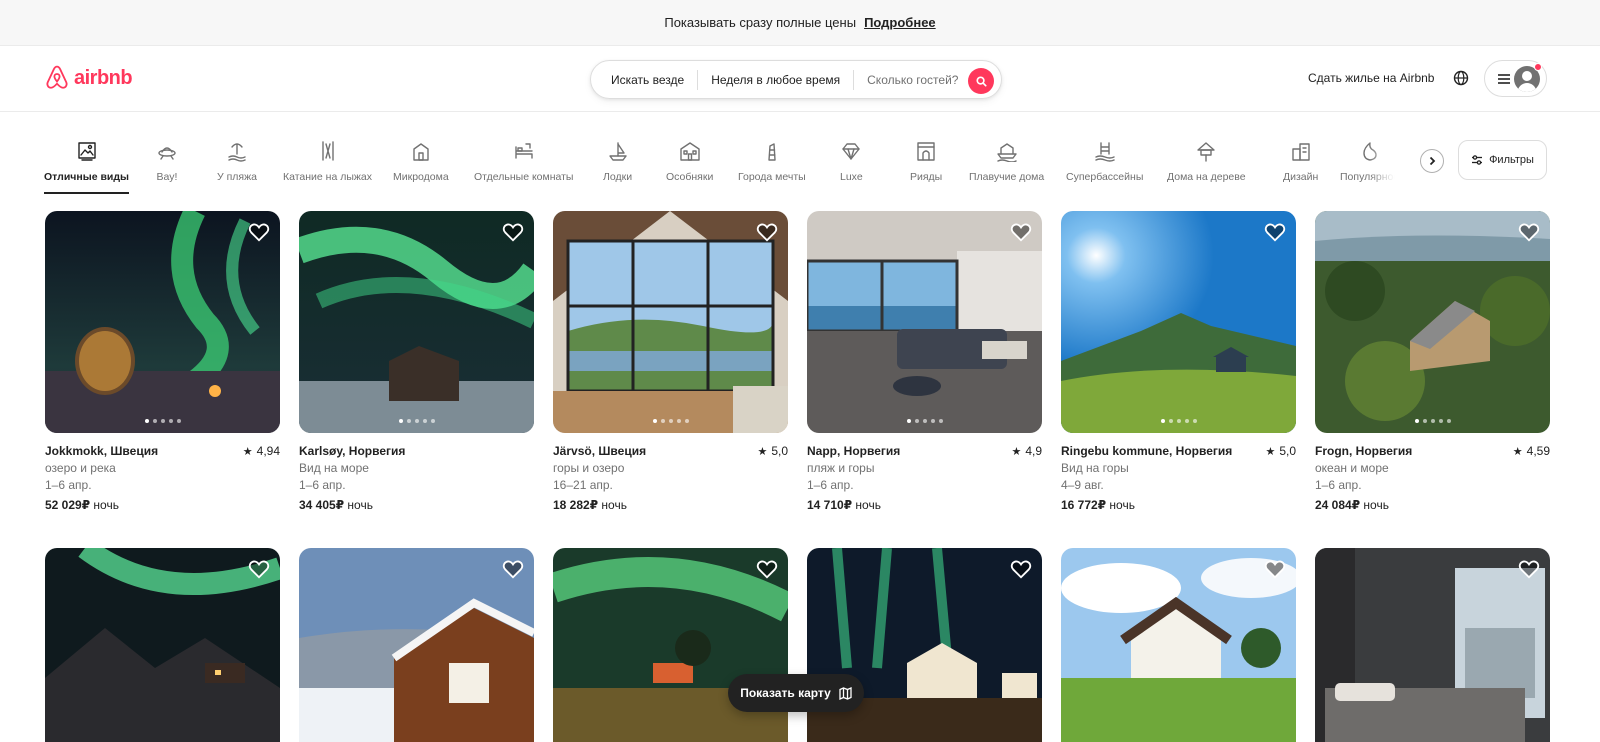  What do you see at coordinates (800, 23) in the screenshot?
I see `price-banner: Показывать сразу полные цены Подробнее` at bounding box center [800, 23].